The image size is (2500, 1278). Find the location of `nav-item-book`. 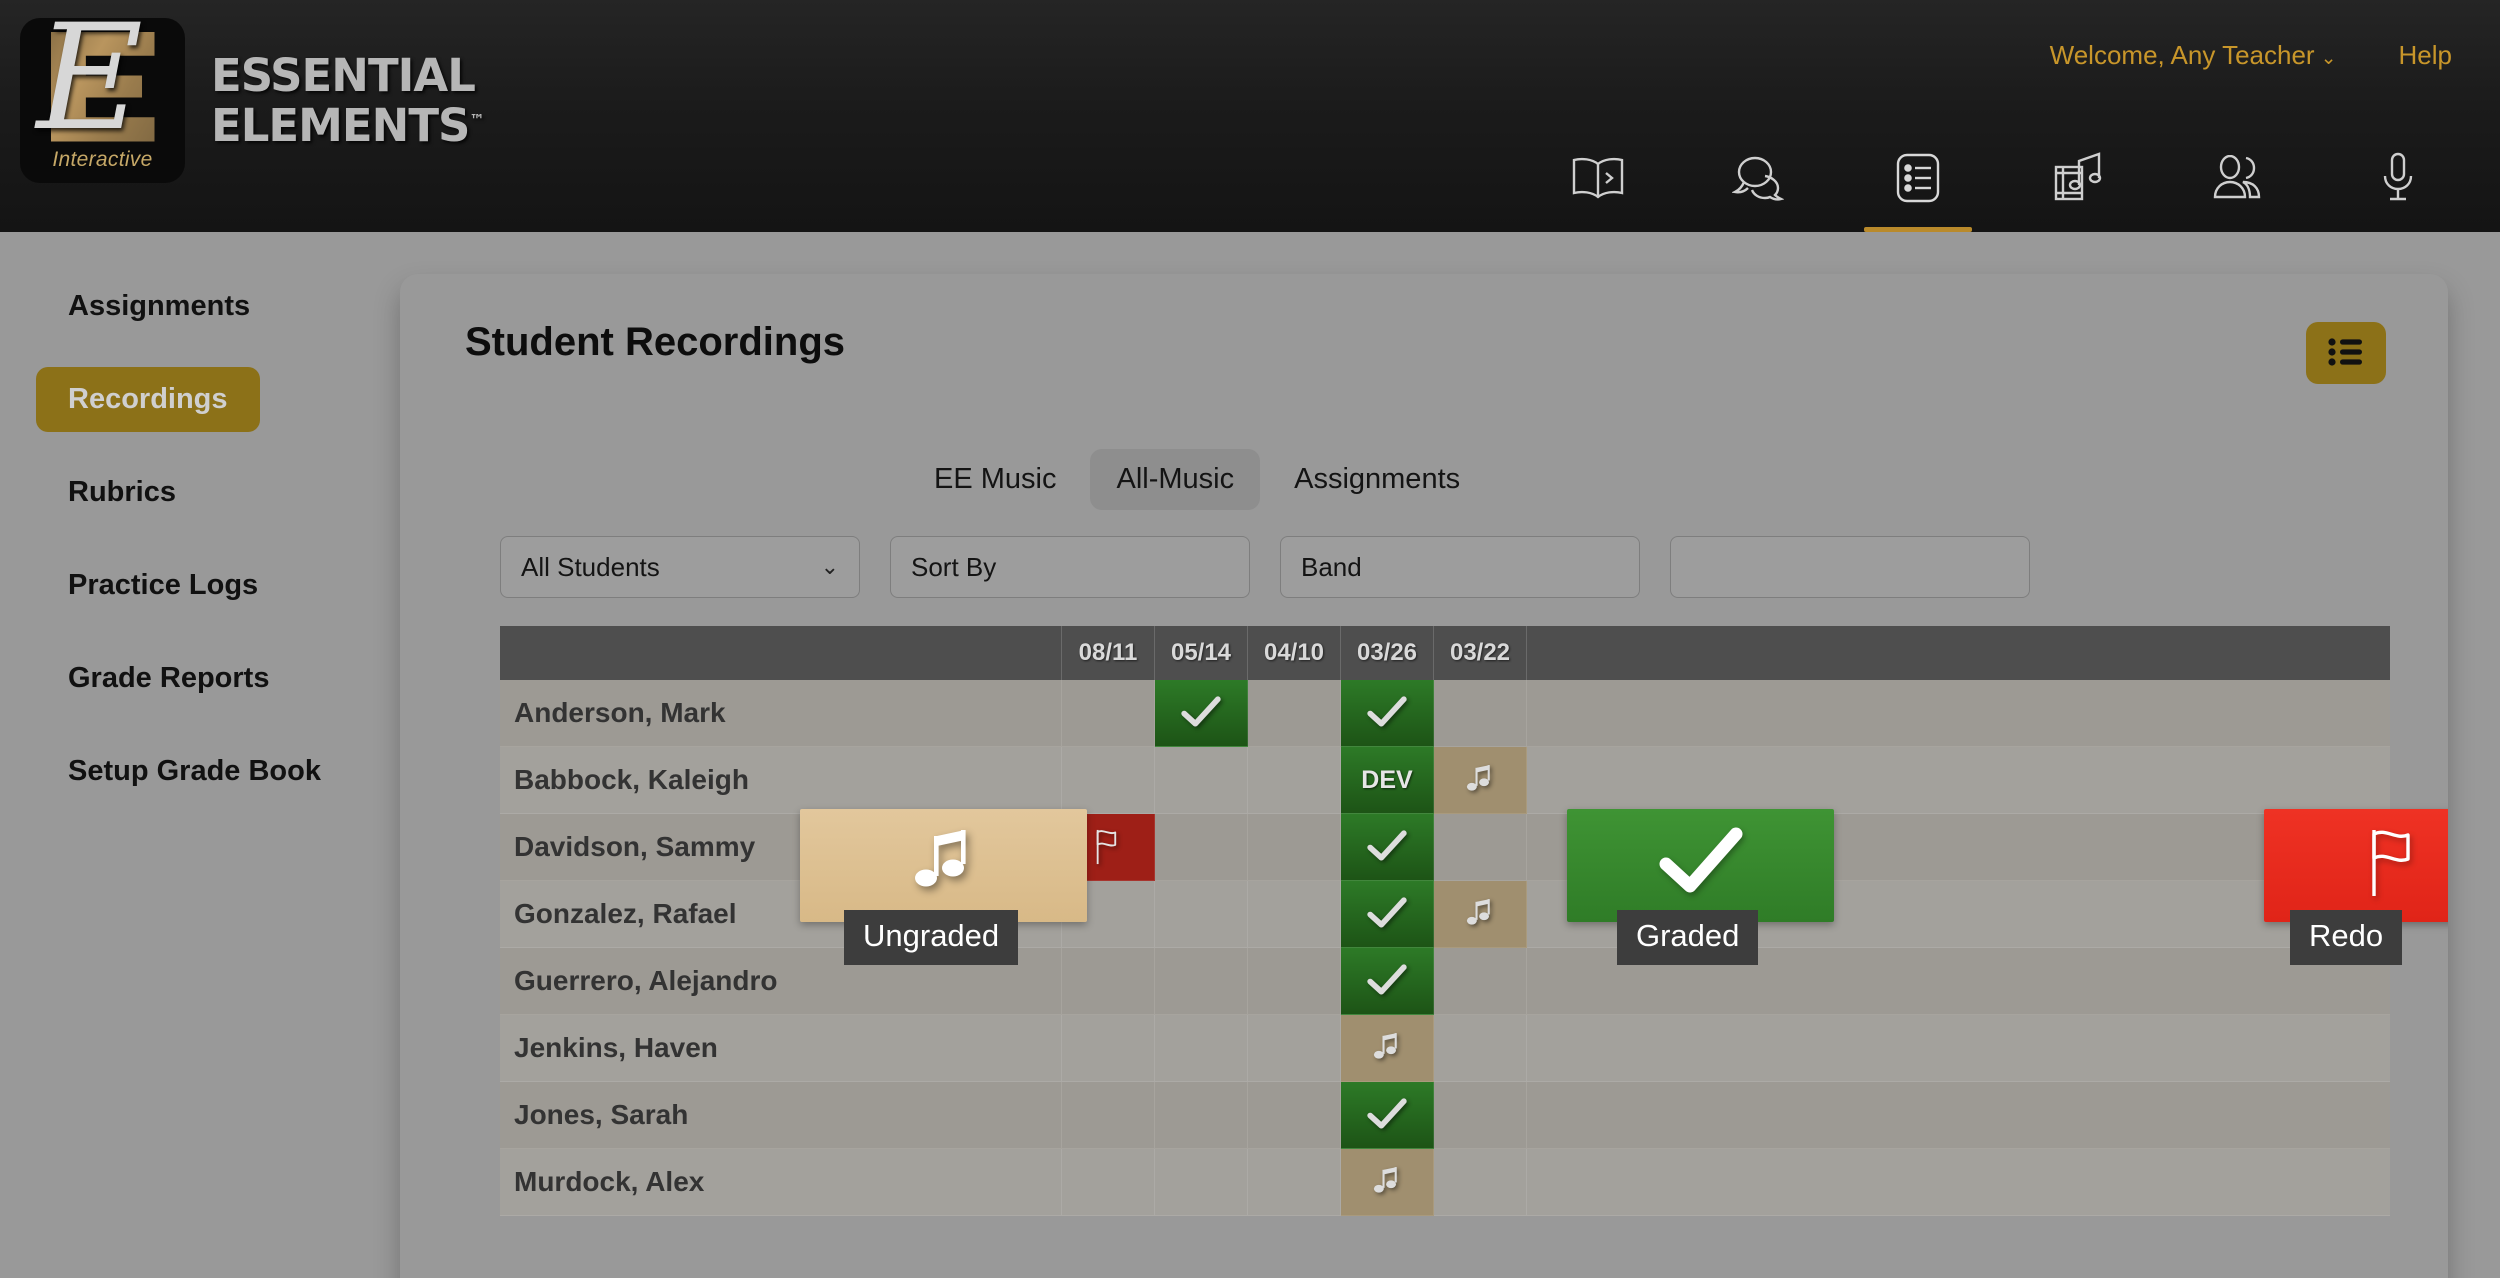

nav-item-book is located at coordinates (1598, 178).